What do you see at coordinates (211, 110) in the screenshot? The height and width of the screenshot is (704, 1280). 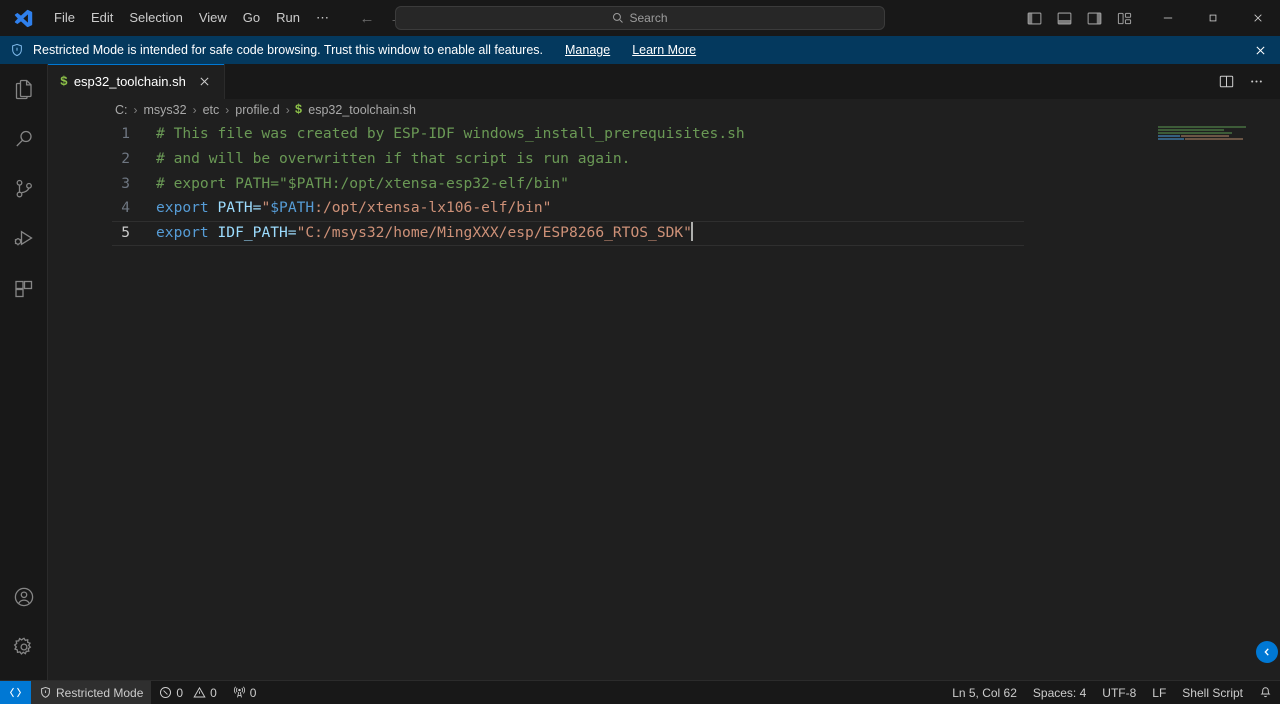 I see `breadcrumb-item-etc: etc` at bounding box center [211, 110].